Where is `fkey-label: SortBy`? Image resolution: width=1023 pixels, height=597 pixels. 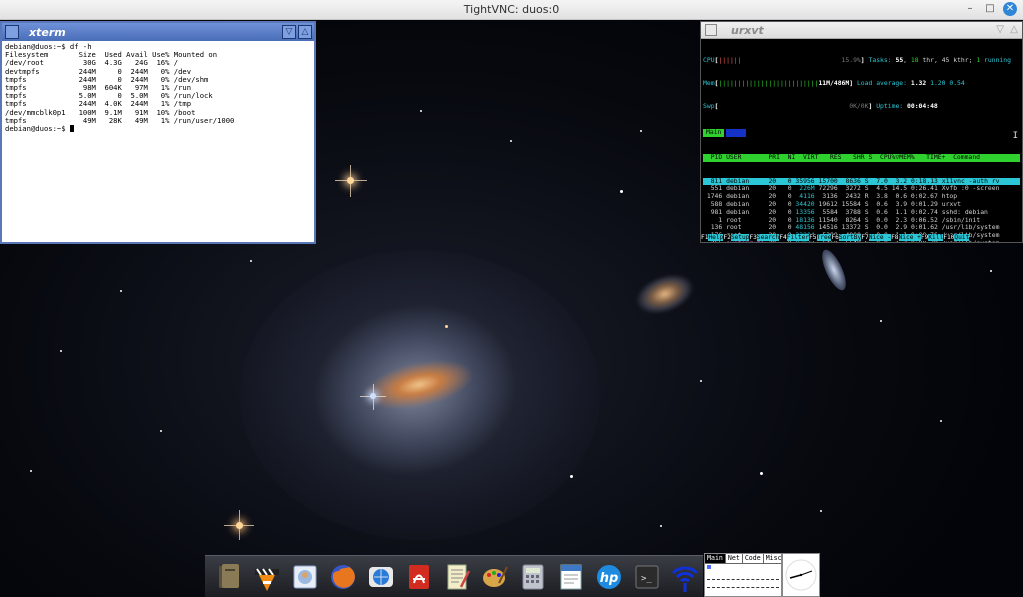
fkey-label: SortBy is located at coordinates (850, 237).